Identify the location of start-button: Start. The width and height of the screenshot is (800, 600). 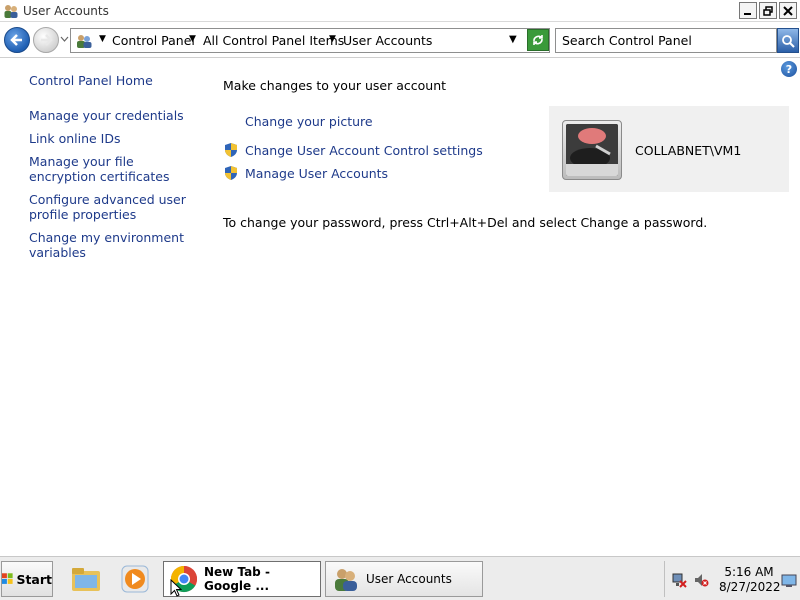
(27, 579).